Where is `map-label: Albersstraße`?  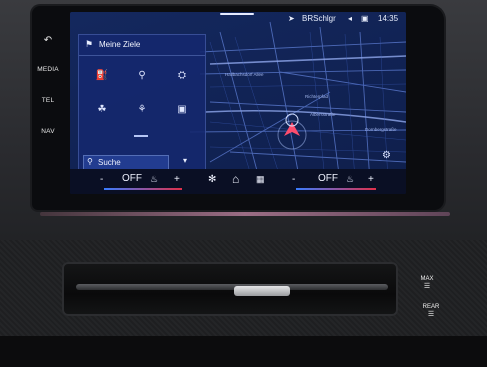
map-label: Albersstraße is located at coordinates (323, 114).